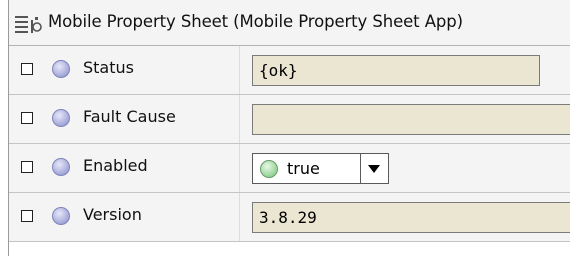 This screenshot has height=256, width=570. What do you see at coordinates (411, 217) in the screenshot?
I see `version-value-field: 3.8.29` at bounding box center [411, 217].